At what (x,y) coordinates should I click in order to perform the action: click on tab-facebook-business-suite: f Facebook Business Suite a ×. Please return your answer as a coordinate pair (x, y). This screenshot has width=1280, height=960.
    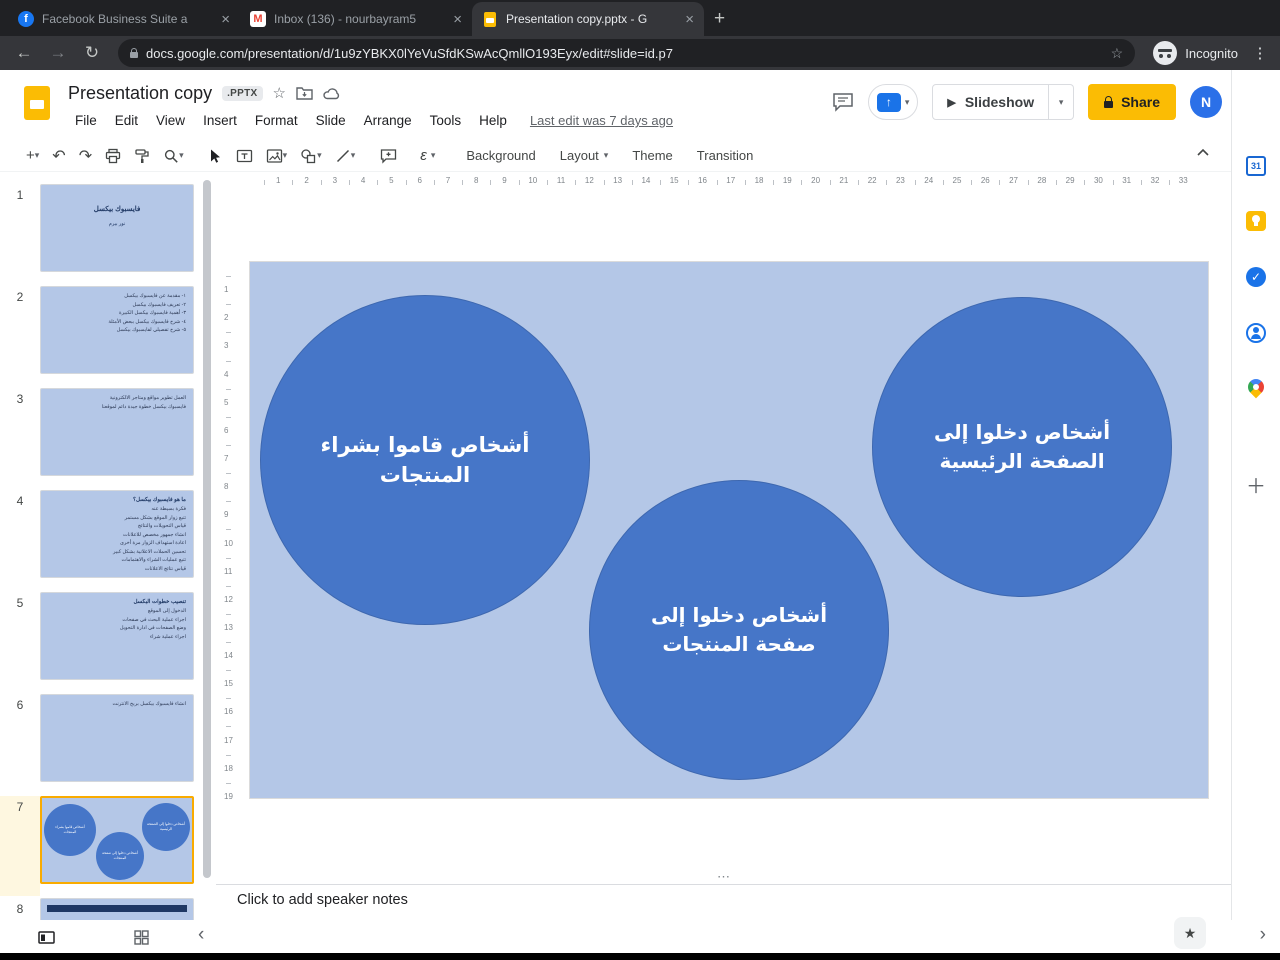
    Looking at the image, I should click on (124, 19).